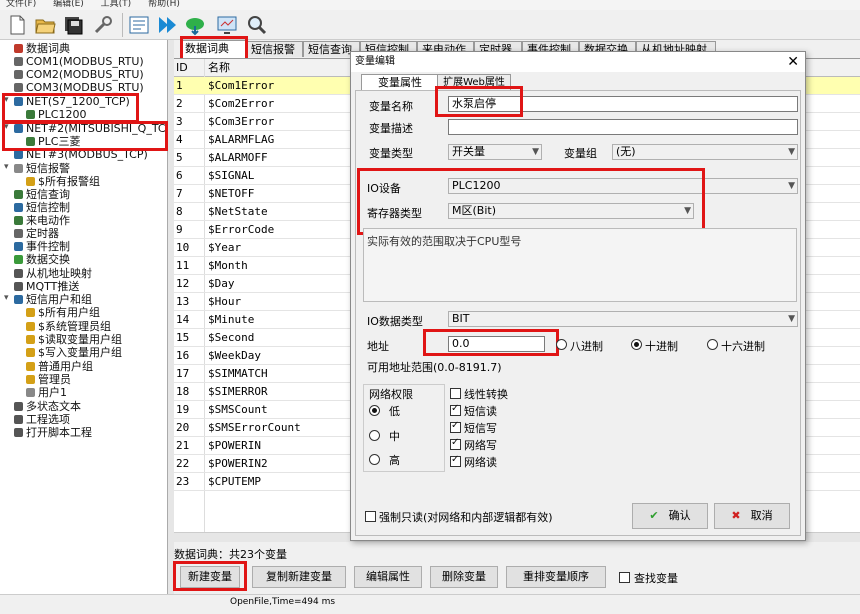 The image size is (860, 614). I want to click on row-id: 20, so click(183, 427).